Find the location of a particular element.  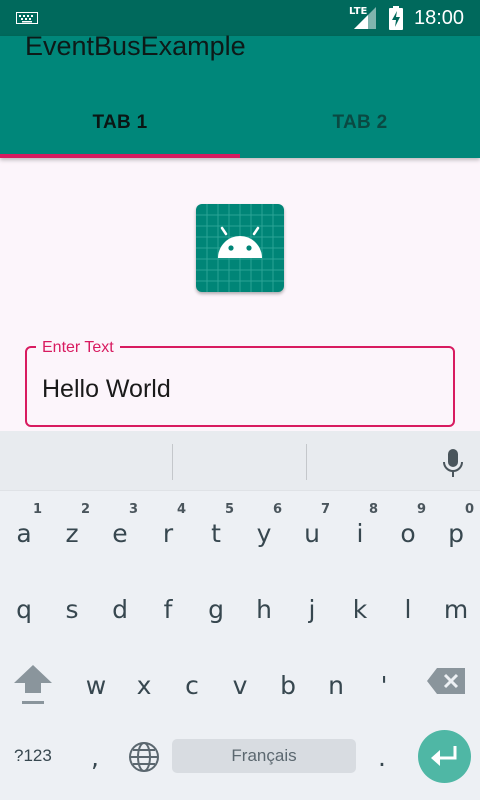

key-label: a is located at coordinates (24, 533).